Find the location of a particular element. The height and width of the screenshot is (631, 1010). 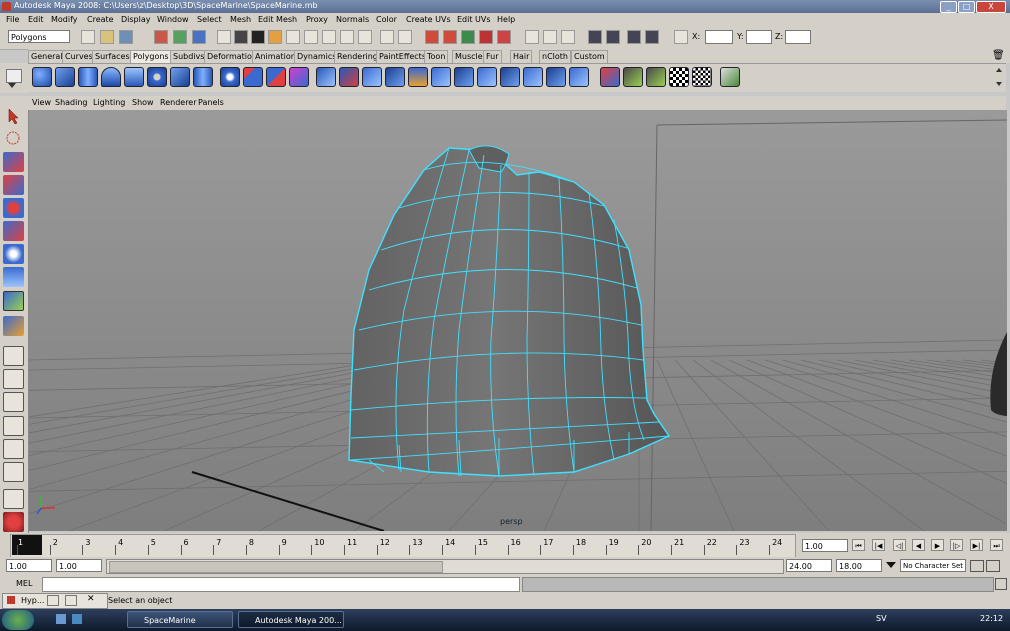

shelf-scroll-down-icon is located at coordinates (999, 84).